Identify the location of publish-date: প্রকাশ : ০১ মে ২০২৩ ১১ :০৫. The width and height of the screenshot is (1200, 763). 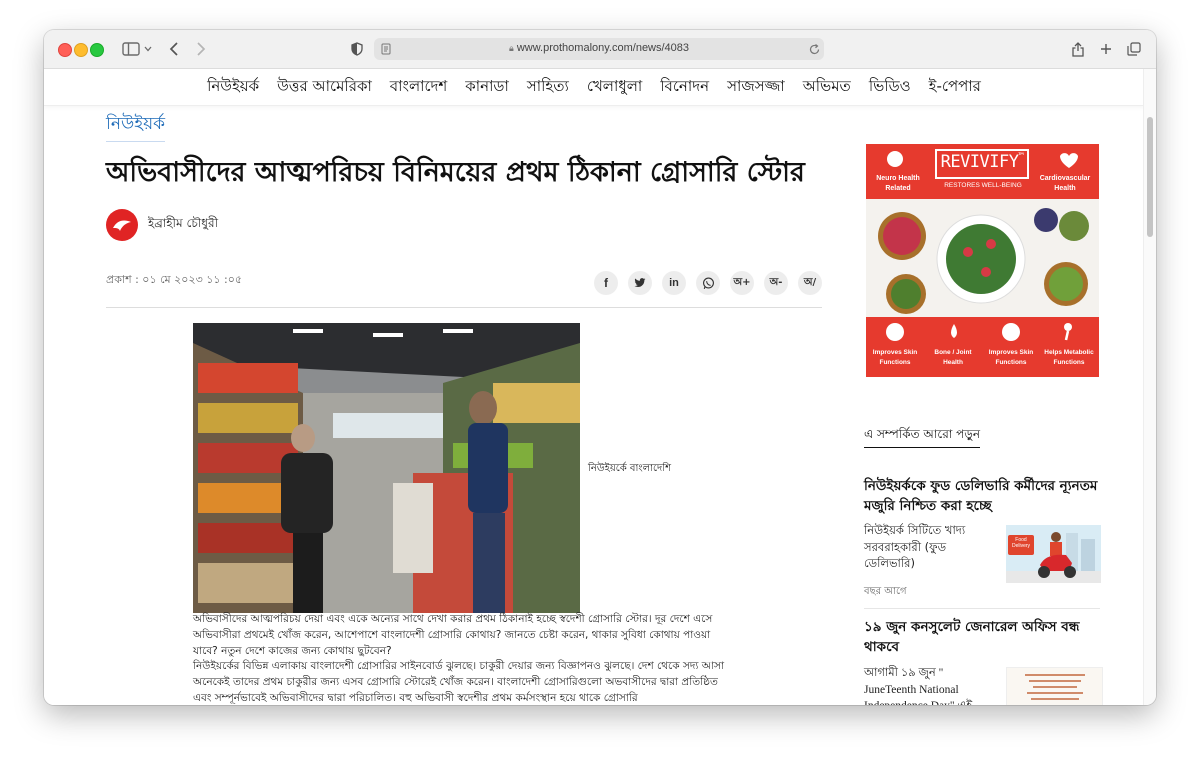
(174, 279).